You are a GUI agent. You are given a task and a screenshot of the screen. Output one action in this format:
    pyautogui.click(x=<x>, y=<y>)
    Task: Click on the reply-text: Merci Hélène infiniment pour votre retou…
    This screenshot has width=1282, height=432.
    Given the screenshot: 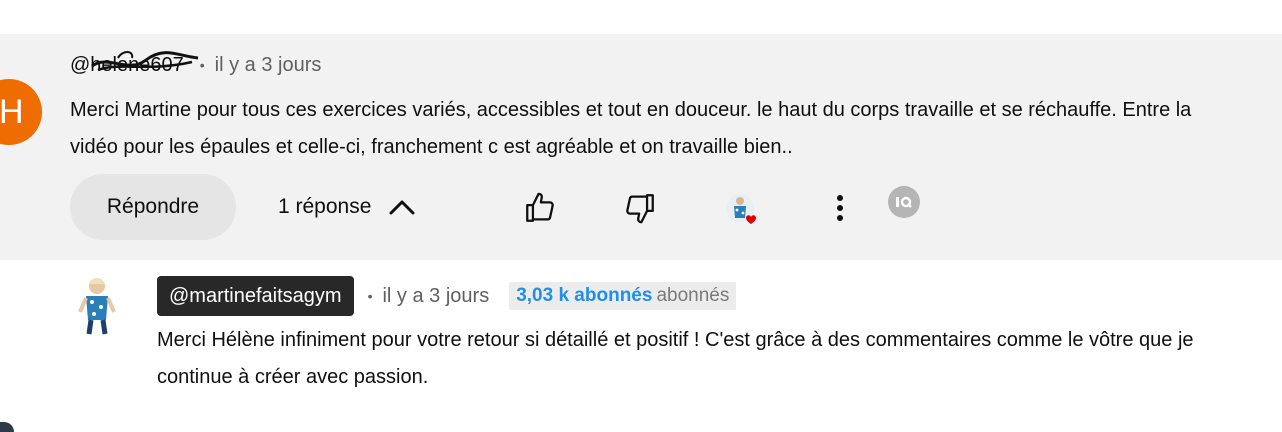 What is the action you would take?
    pyautogui.click(x=675, y=358)
    